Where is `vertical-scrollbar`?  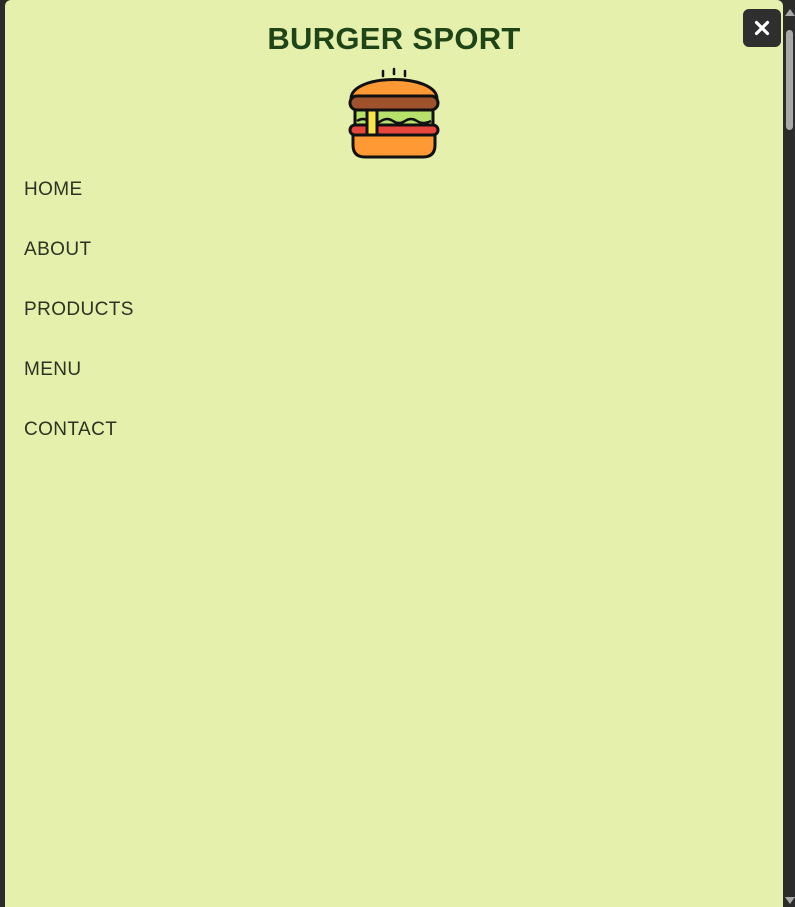
vertical-scrollbar is located at coordinates (789, 453).